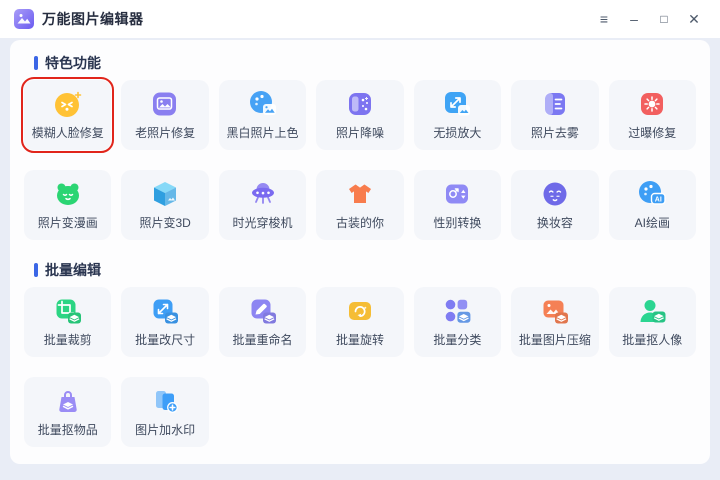  Describe the element at coordinates (365, 63) in the screenshot. I see `section-header: 特色功能` at that location.